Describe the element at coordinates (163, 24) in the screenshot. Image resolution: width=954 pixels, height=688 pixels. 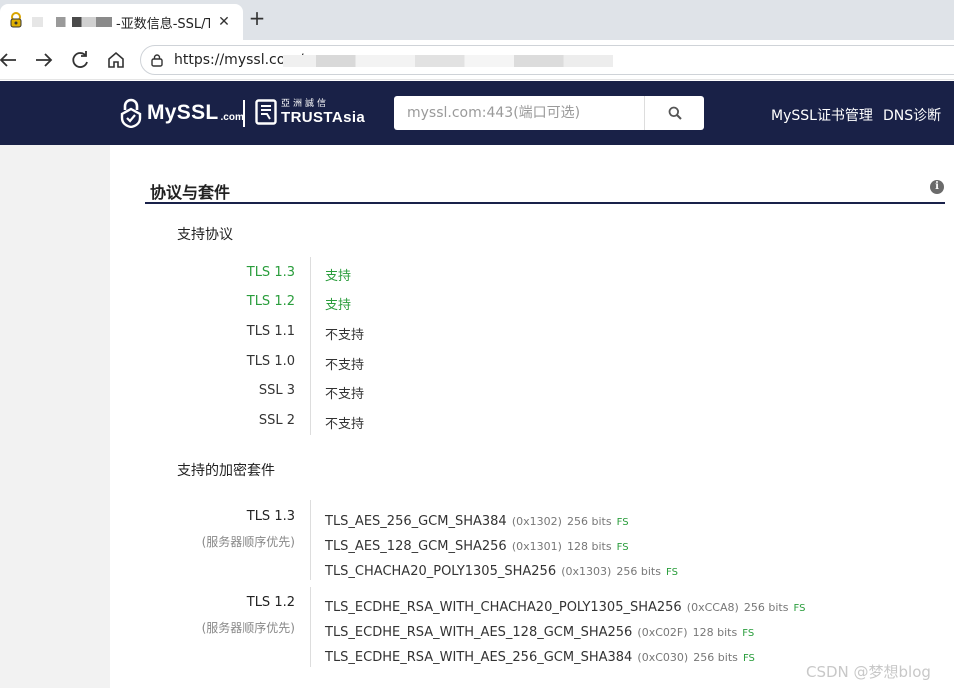
I see `tab-title: -亚数信息-SSL/TLS` at that location.